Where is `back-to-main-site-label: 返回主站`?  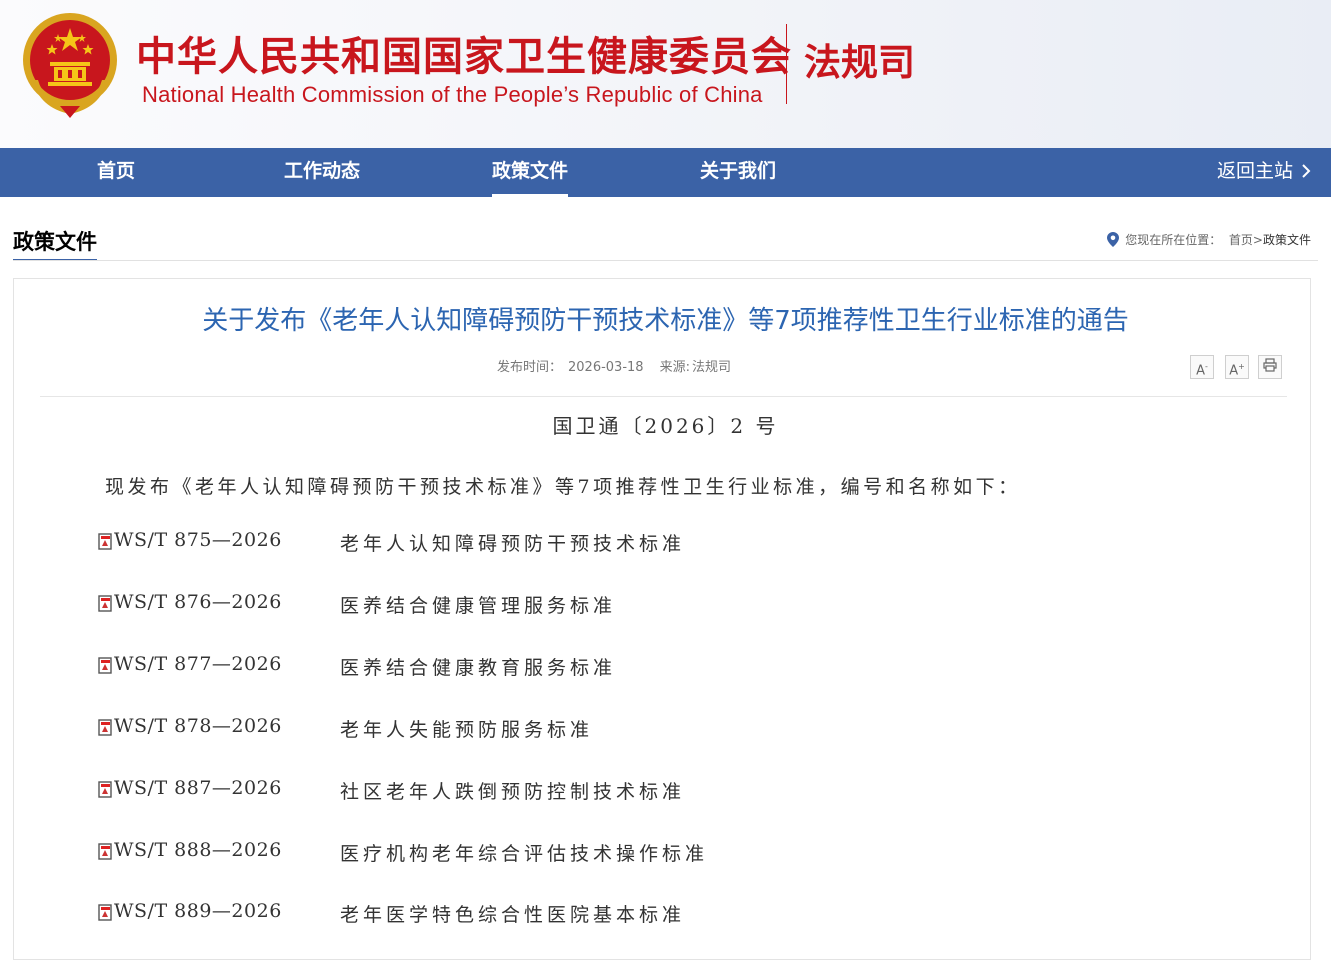
back-to-main-site-label: 返回主站 is located at coordinates (1254, 171).